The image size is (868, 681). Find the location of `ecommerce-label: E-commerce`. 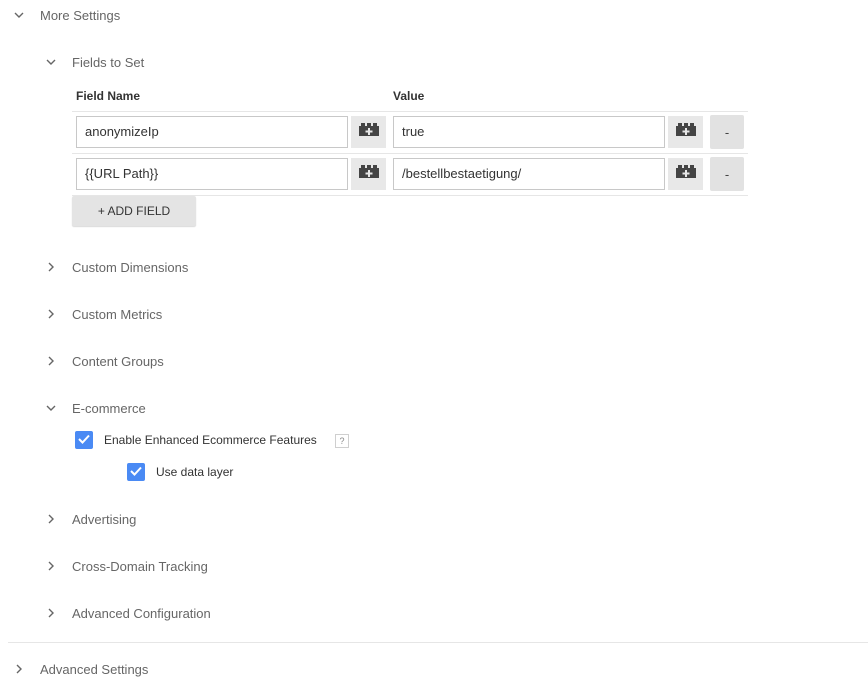

ecommerce-label: E-commerce is located at coordinates (109, 408).